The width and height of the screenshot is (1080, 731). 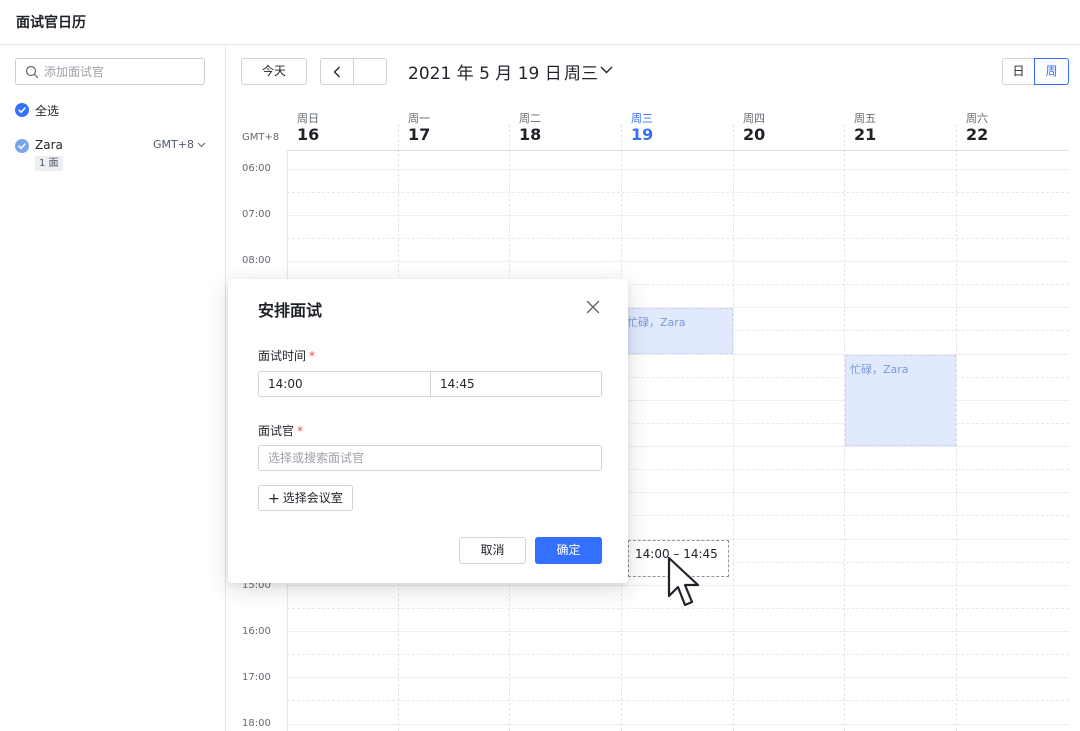 I want to click on chevron-left-icon, so click(x=336, y=72).